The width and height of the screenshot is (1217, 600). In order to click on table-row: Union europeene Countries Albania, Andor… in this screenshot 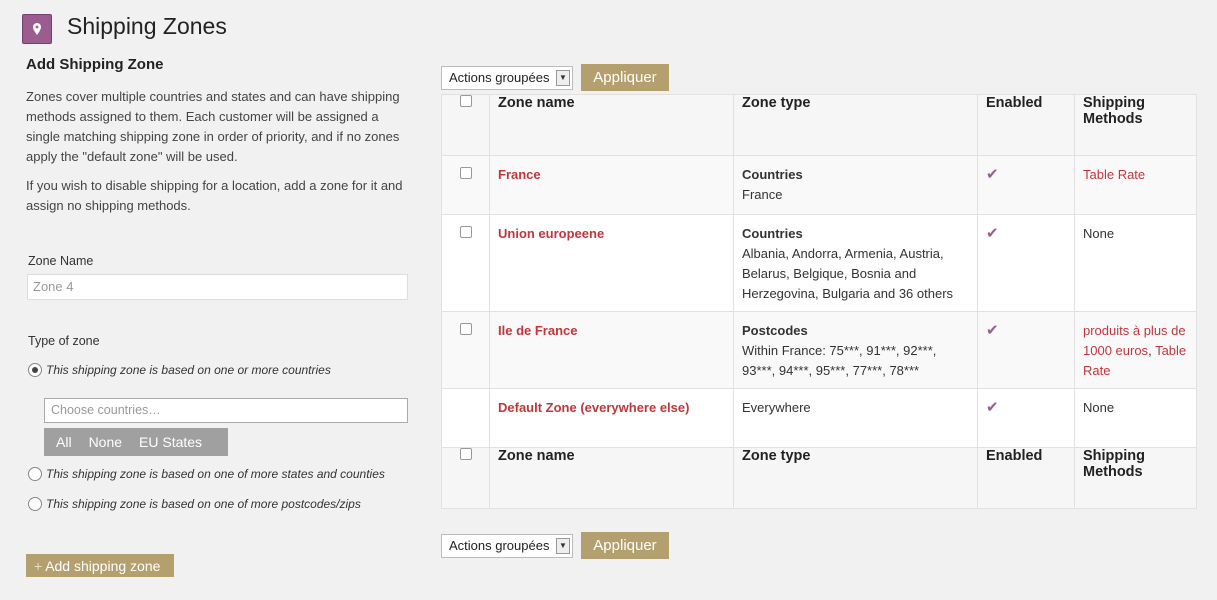, I will do `click(819, 263)`.